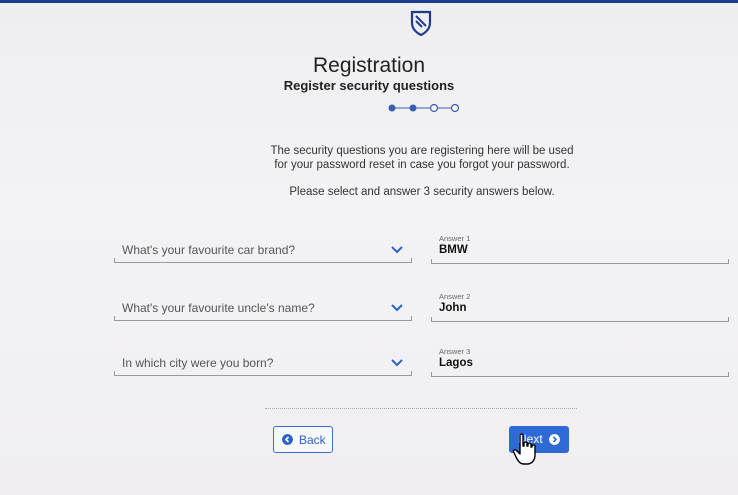 This screenshot has height=495, width=738. Describe the element at coordinates (580, 362) in the screenshot. I see `answer-field-3: Answer 3 Lagos` at that location.